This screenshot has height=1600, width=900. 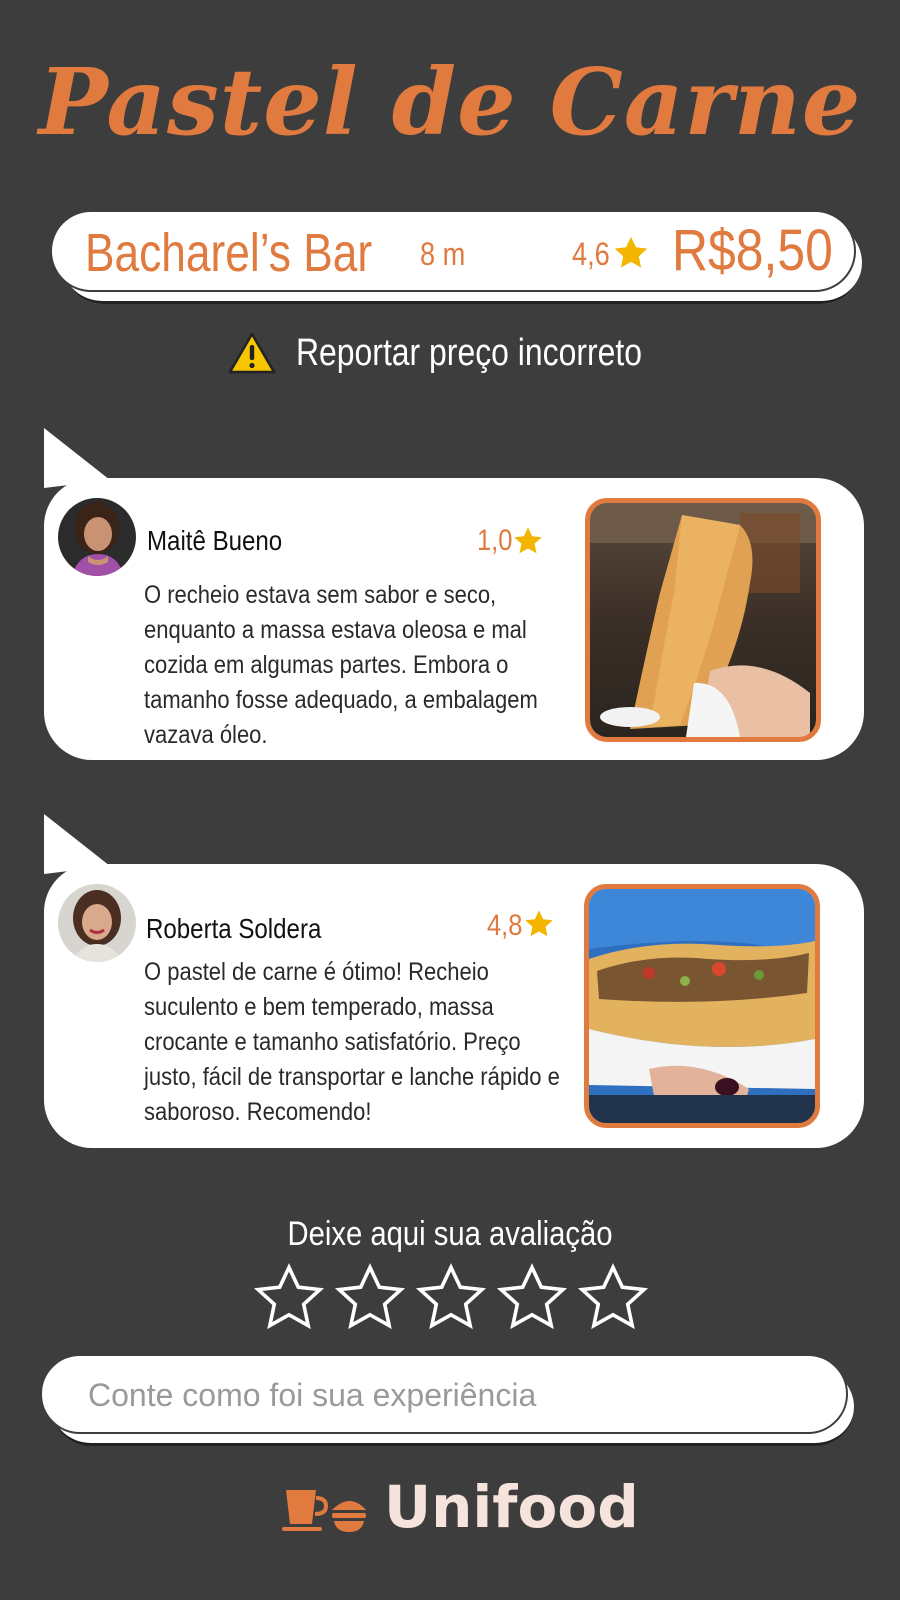 I want to click on shop-price: R$8,50, so click(x=752, y=250).